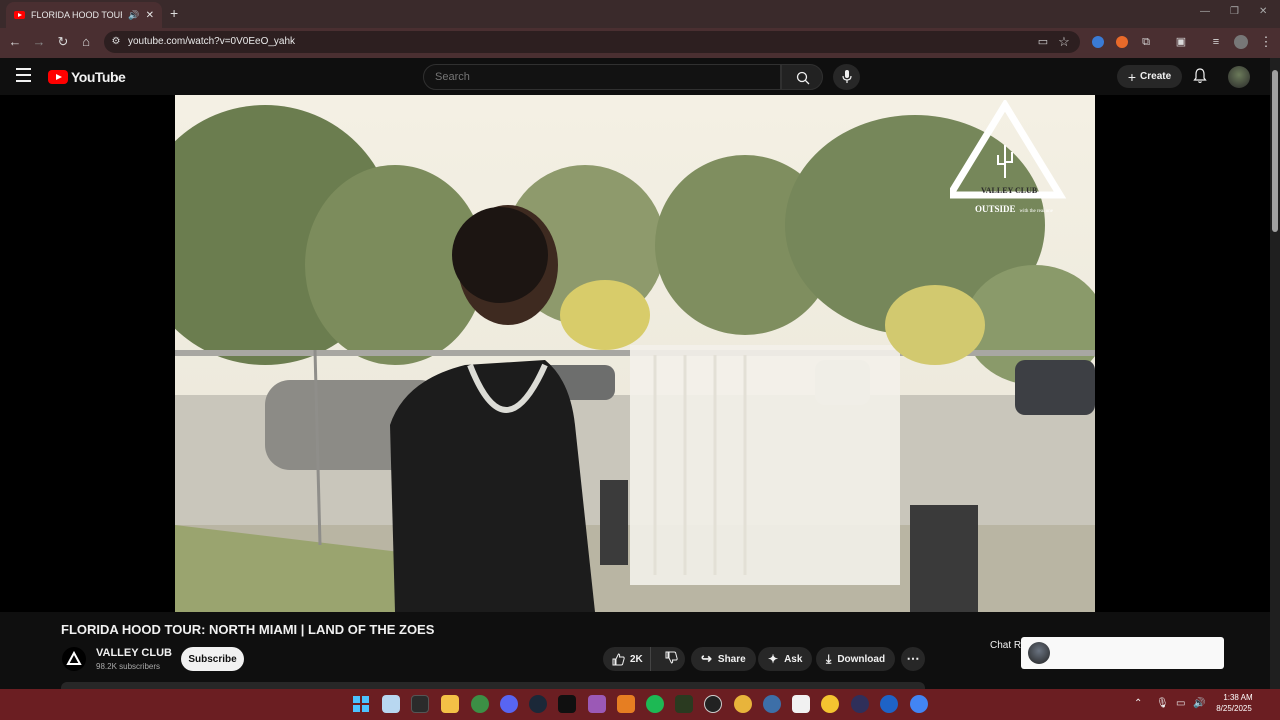 This screenshot has height=720, width=1280. Describe the element at coordinates (1122, 42) in the screenshot. I see `extension-orange-icon` at that location.